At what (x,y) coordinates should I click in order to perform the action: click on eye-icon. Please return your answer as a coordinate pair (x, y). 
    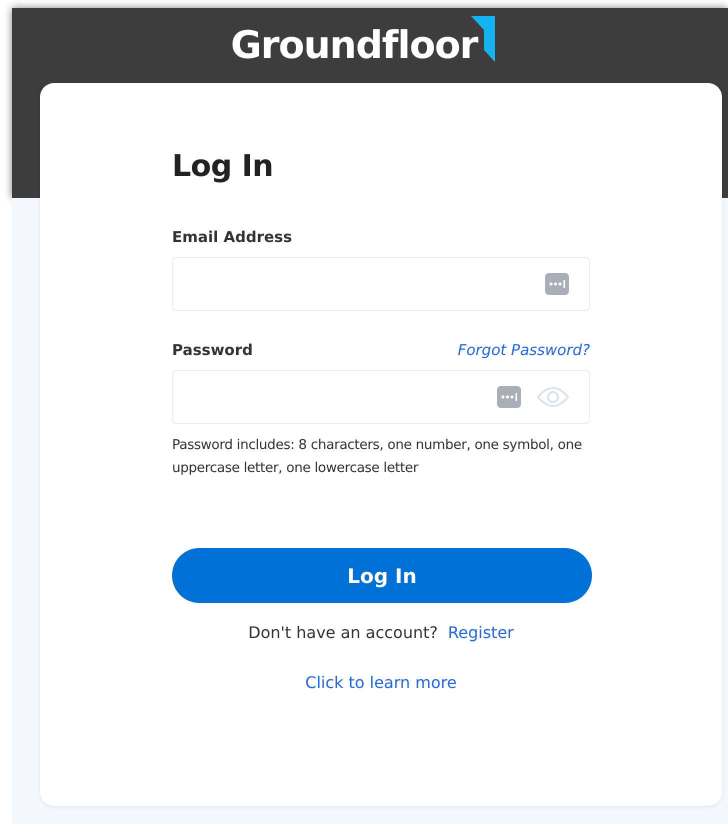
    Looking at the image, I should click on (553, 397).